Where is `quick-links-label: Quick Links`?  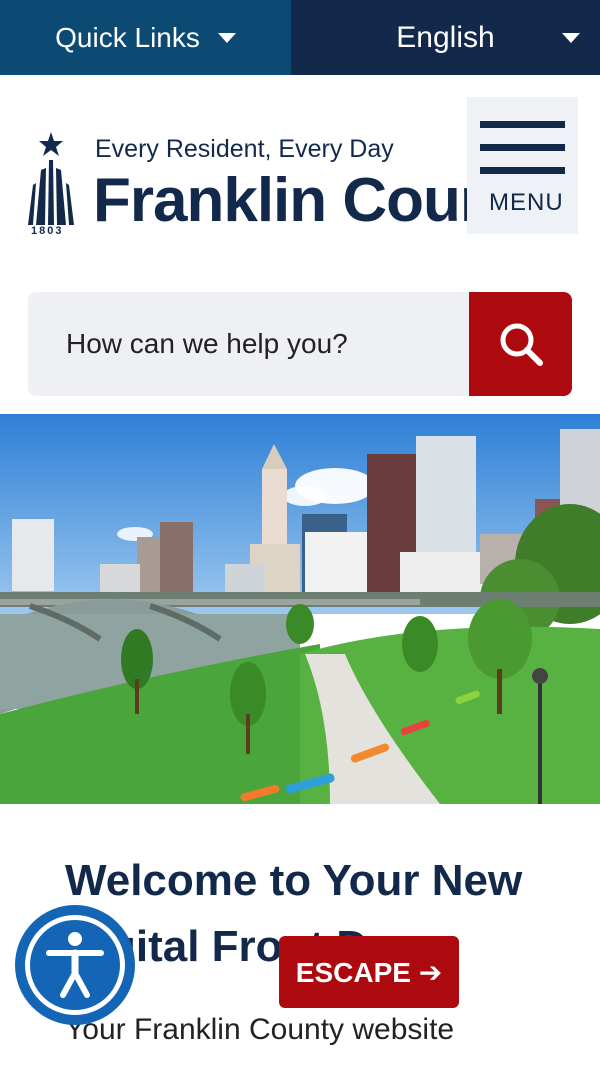 quick-links-label: Quick Links is located at coordinates (127, 37).